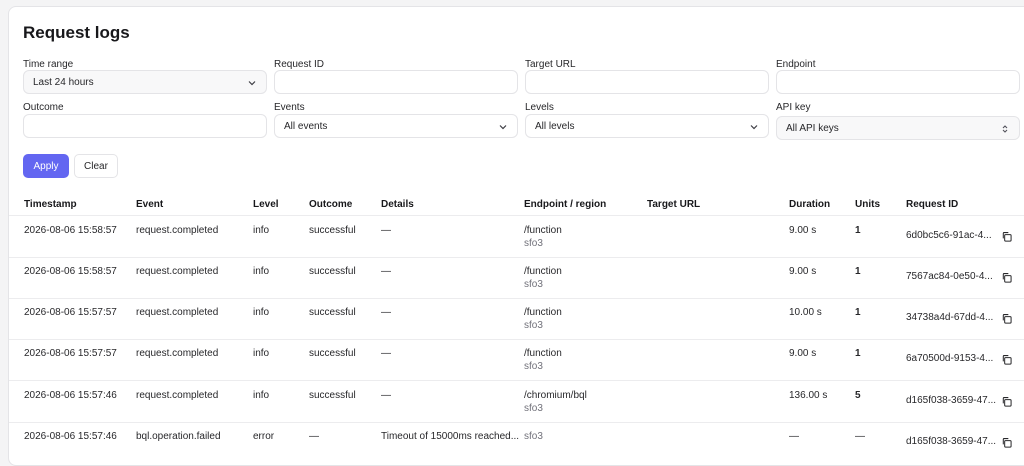 This screenshot has height=466, width=1024. What do you see at coordinates (397, 204) in the screenshot?
I see `col-details: Details` at bounding box center [397, 204].